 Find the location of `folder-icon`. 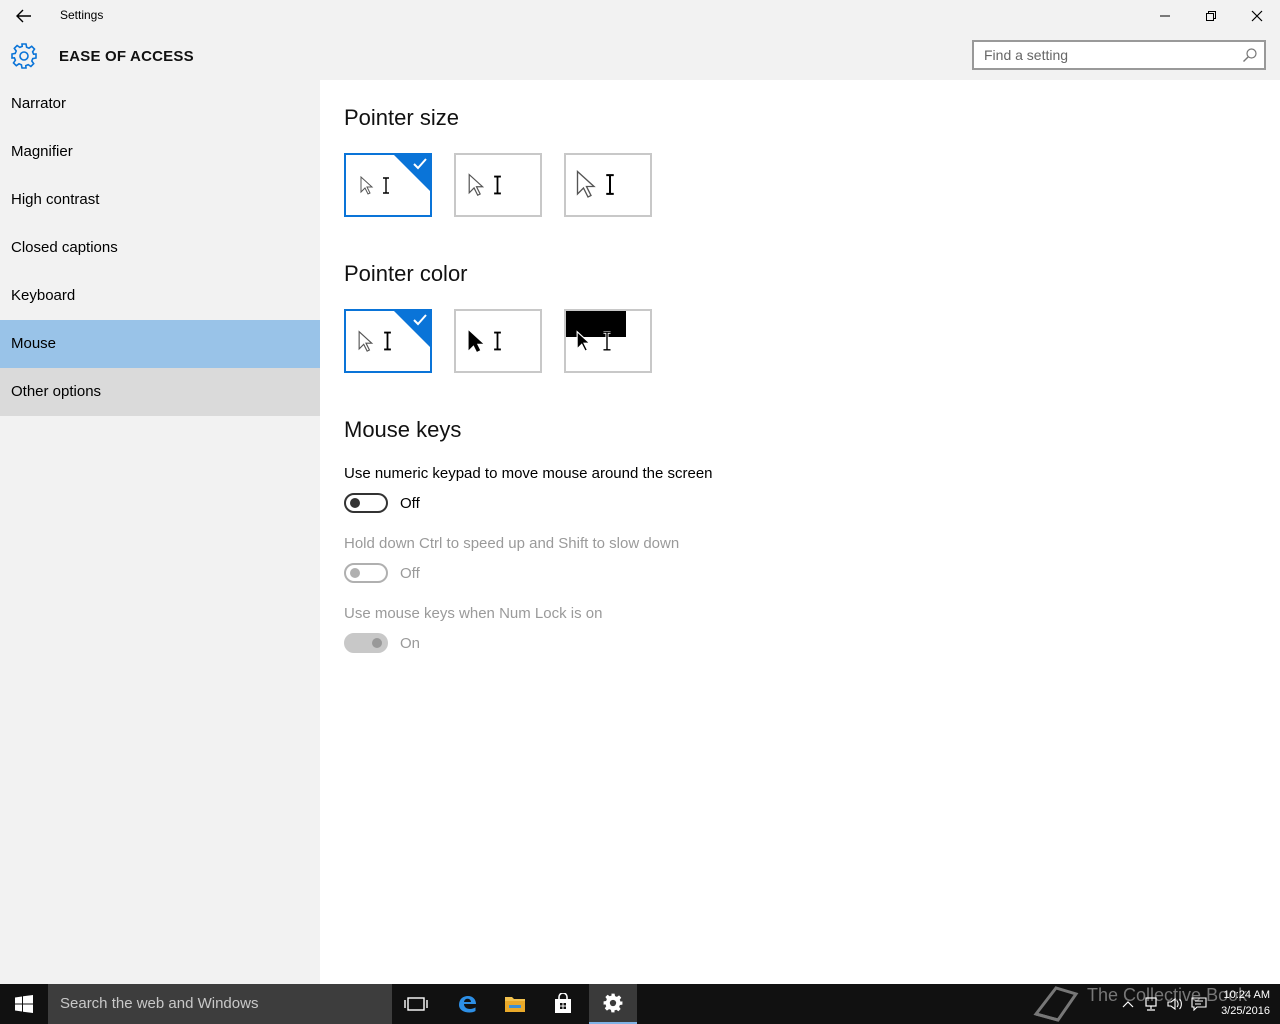

folder-icon is located at coordinates (515, 1004).